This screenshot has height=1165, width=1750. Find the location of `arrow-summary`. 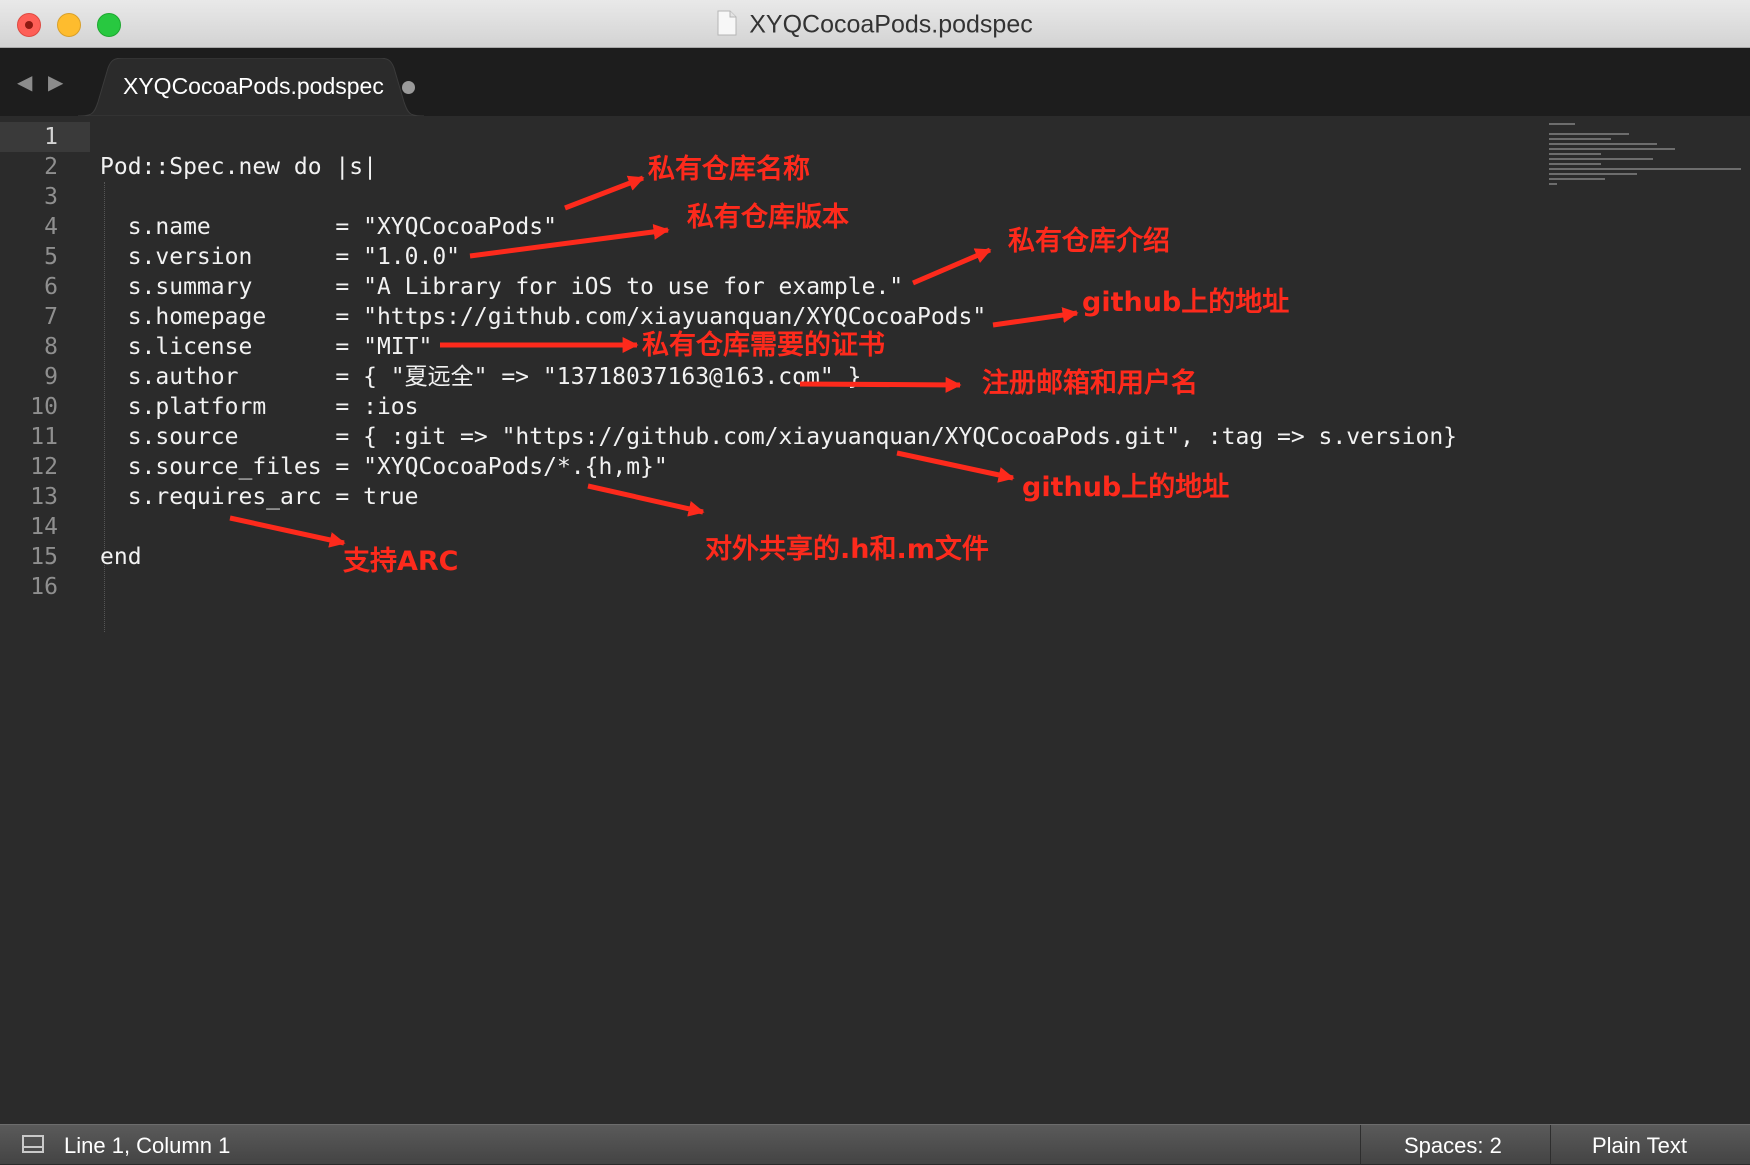

arrow-summary is located at coordinates (952, 266).